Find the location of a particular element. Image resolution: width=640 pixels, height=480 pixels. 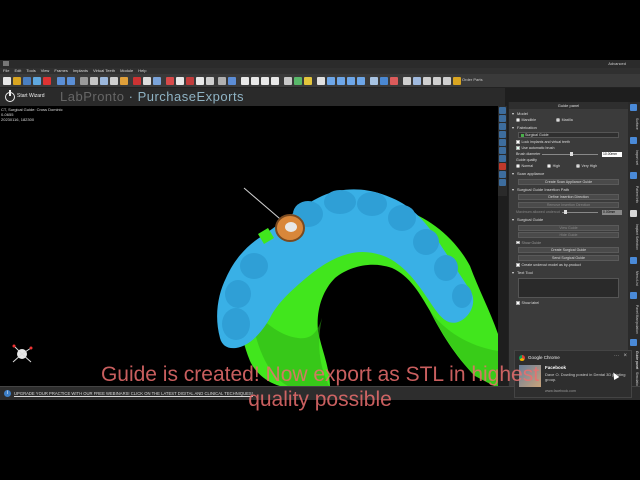

tab-surface: Surface is located at coordinates (634, 124).